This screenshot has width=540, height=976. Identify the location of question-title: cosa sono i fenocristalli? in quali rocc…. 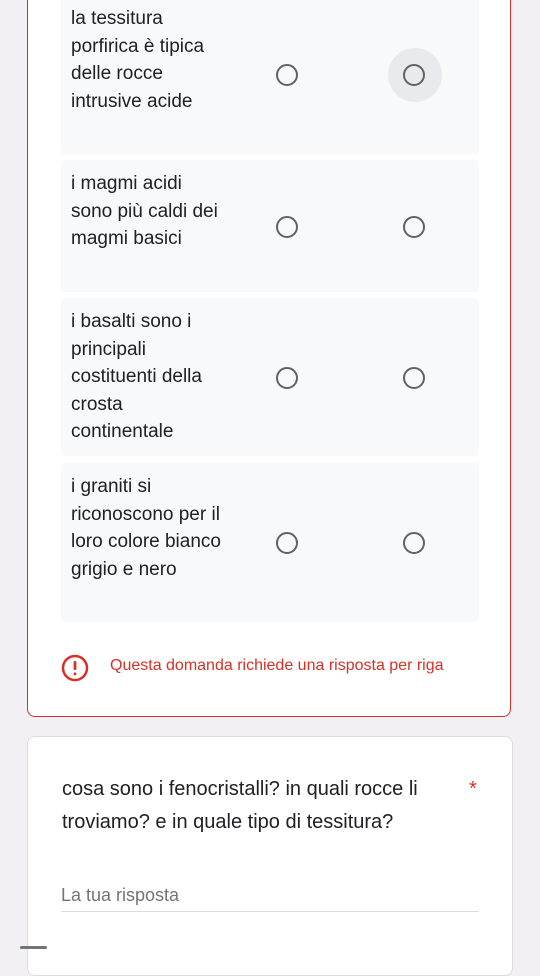
(240, 805).